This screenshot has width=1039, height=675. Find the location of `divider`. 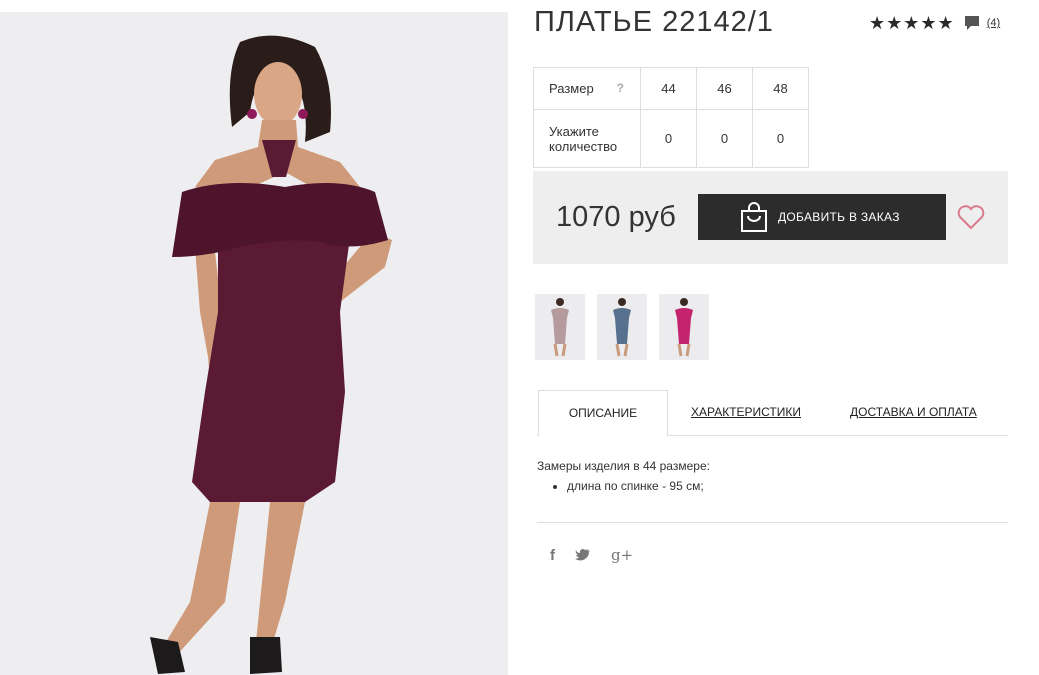

divider is located at coordinates (772, 522).